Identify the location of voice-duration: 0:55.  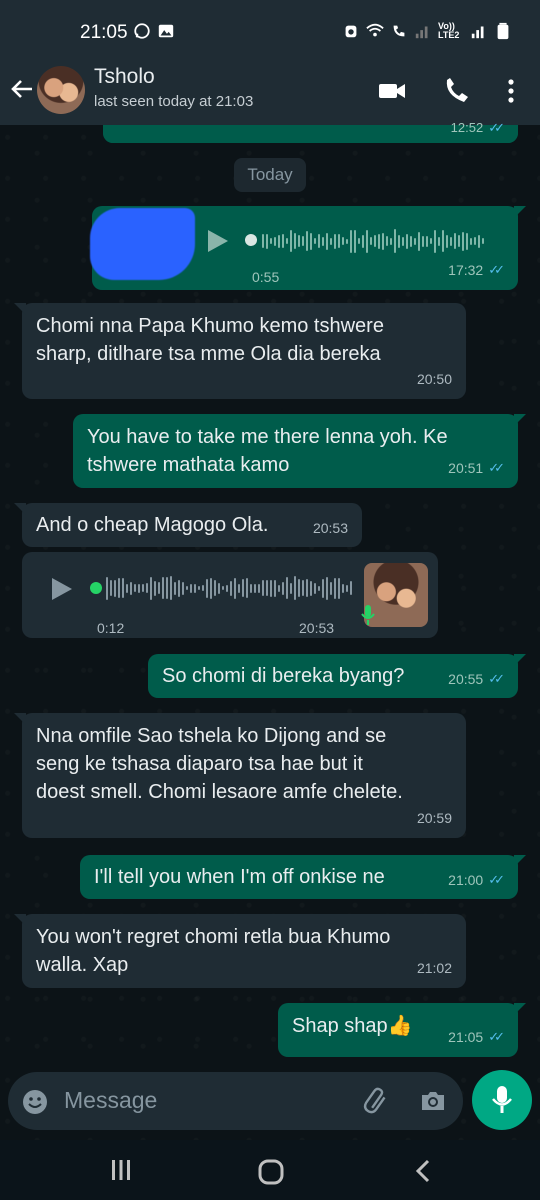
(266, 277).